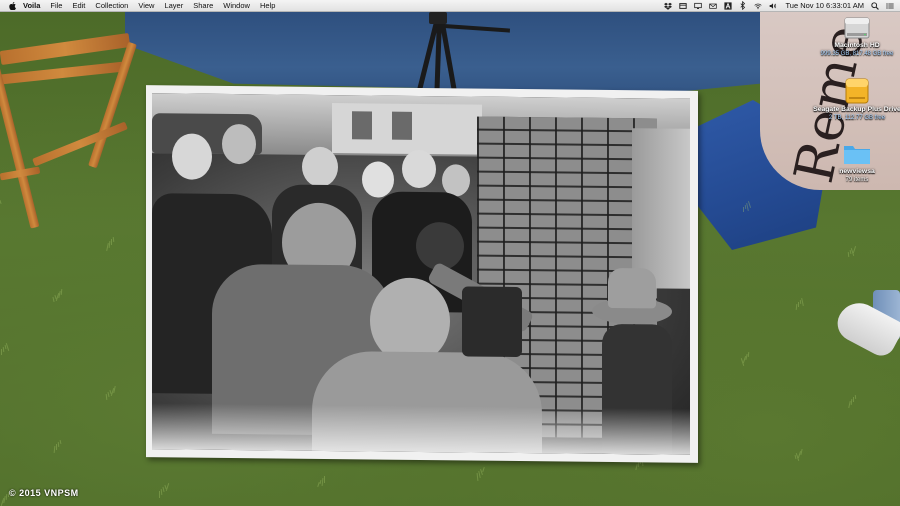 The image size is (900, 506). I want to click on volume-icon, so click(773, 6).